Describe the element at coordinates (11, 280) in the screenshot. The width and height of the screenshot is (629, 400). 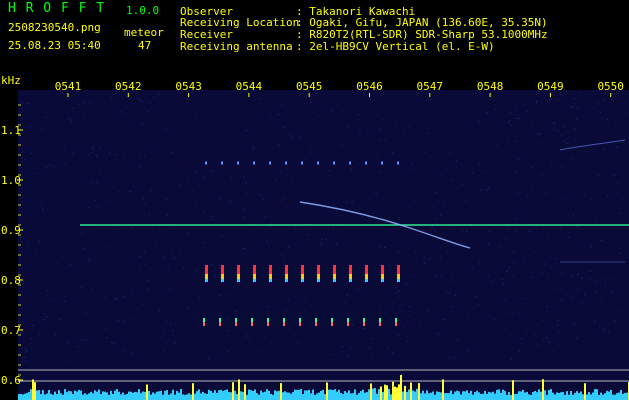
I see `freq-tick-label: 0.8` at that location.